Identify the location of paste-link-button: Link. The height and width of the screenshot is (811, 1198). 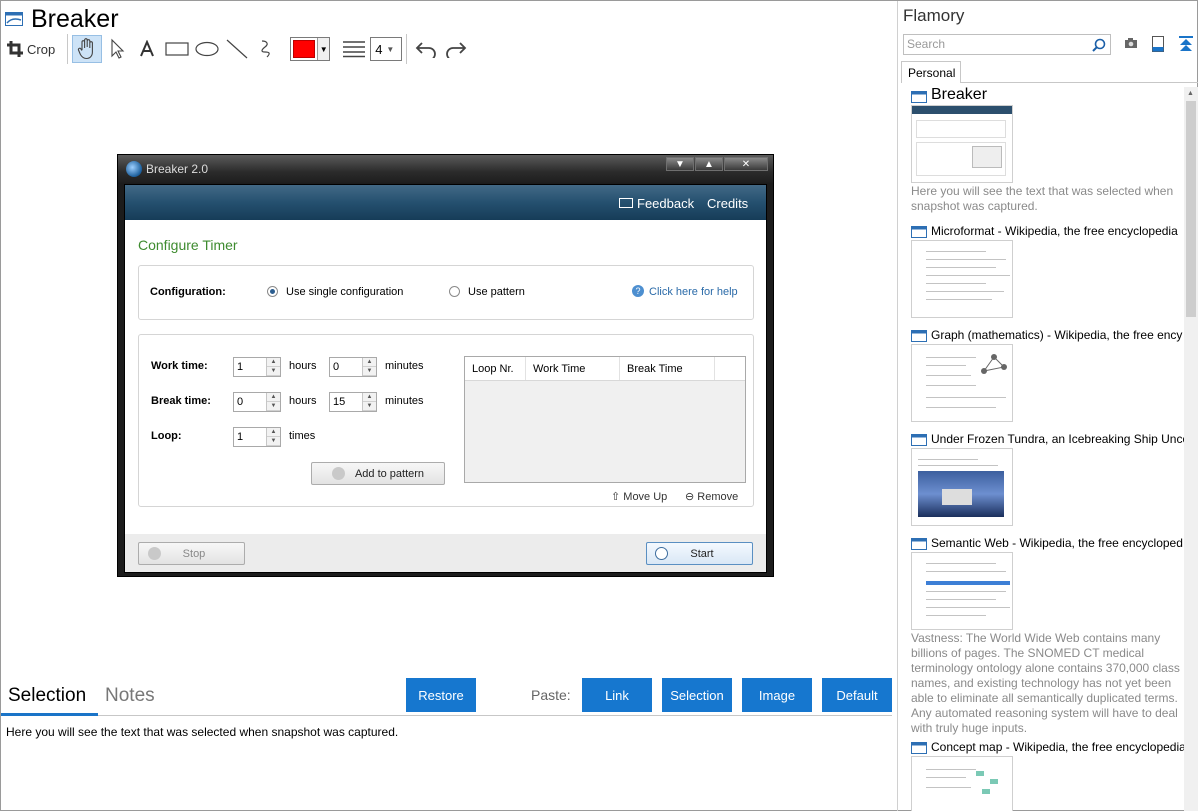
(617, 695).